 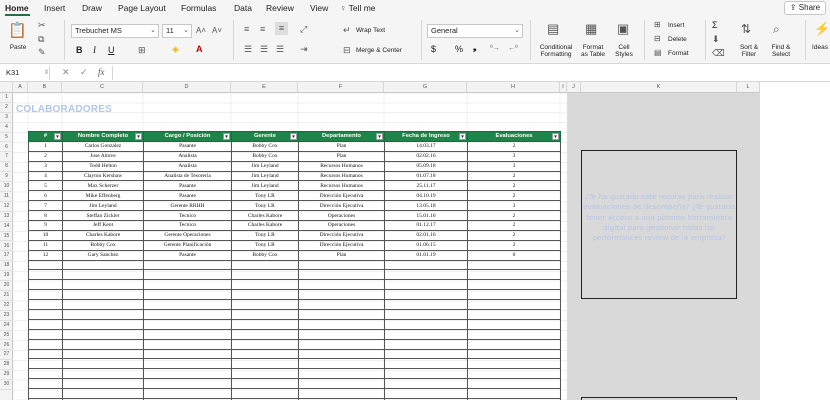 What do you see at coordinates (6, 227) in the screenshot?
I see `row-header: 14` at bounding box center [6, 227].